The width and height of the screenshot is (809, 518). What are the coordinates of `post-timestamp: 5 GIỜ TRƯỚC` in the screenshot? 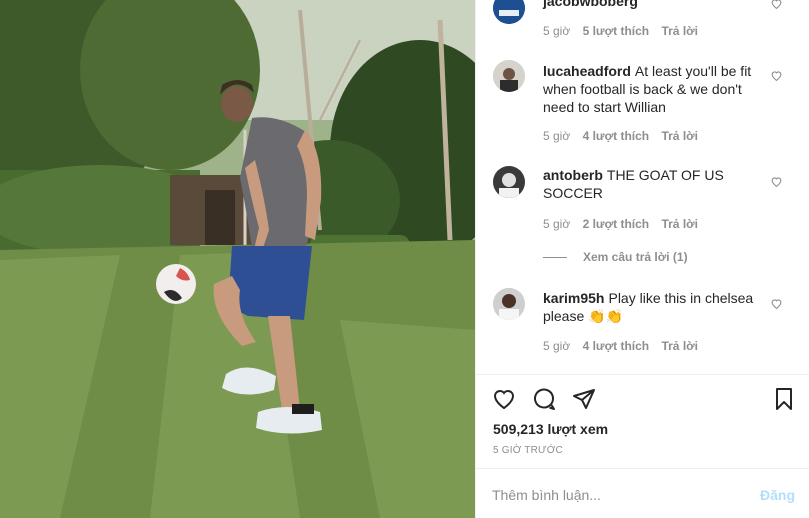 It's located at (528, 450).